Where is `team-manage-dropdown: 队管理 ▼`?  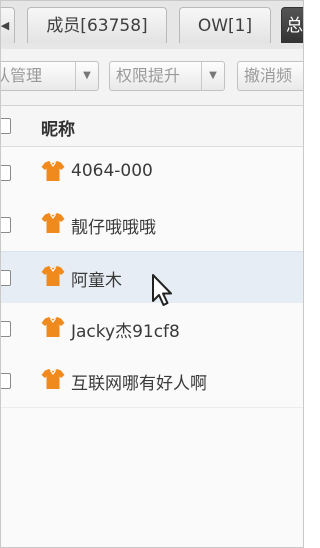
team-manage-dropdown: 队管理 ▼ is located at coordinates (50, 76).